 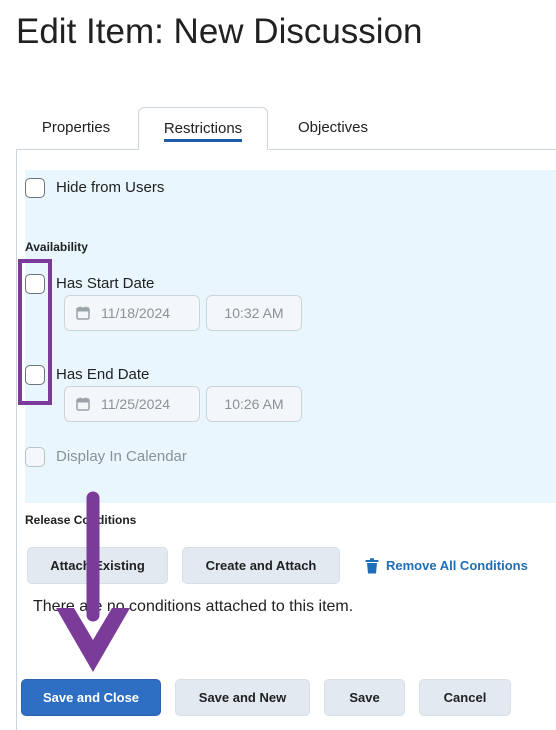 I want to click on save-and-close-label: Save and Close, so click(x=91, y=697).